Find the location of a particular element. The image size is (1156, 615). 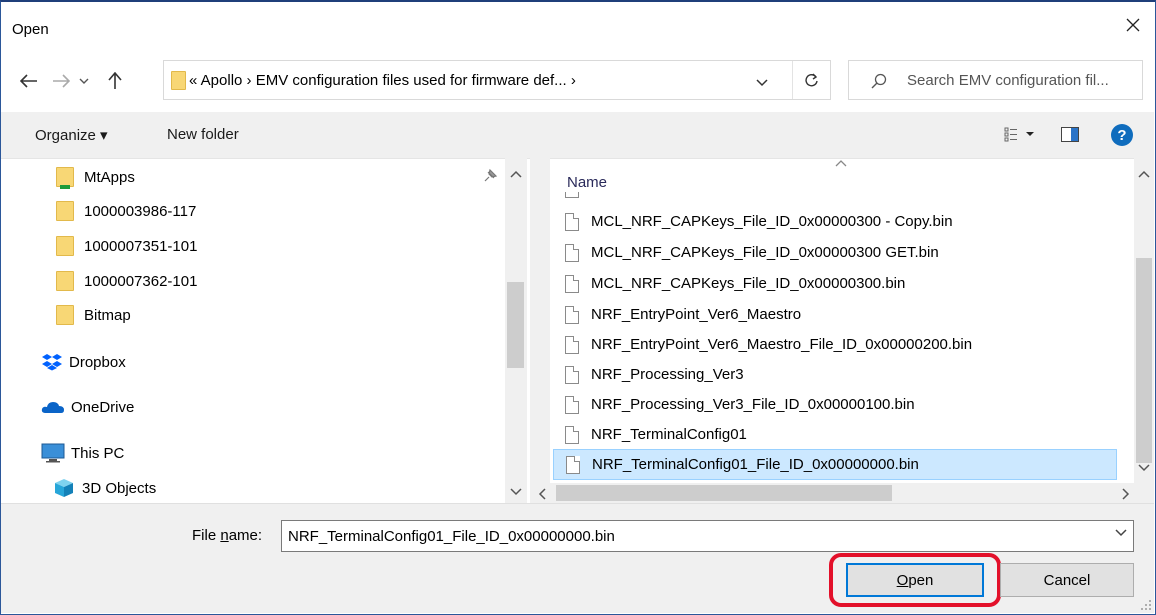

nav-item-label: MtApps is located at coordinates (109, 177).